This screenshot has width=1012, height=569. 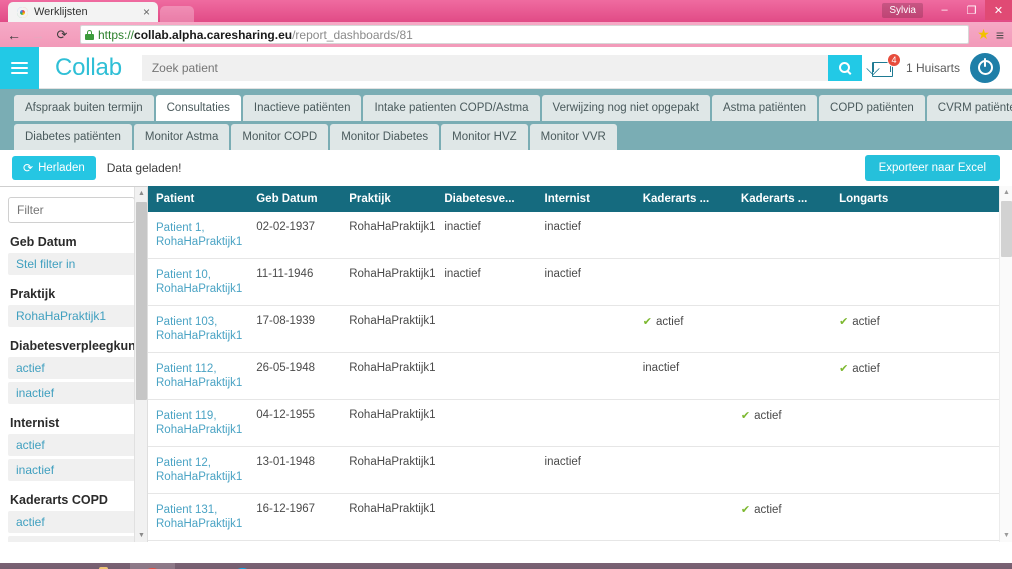 I want to click on filter-input, so click(x=71, y=210).